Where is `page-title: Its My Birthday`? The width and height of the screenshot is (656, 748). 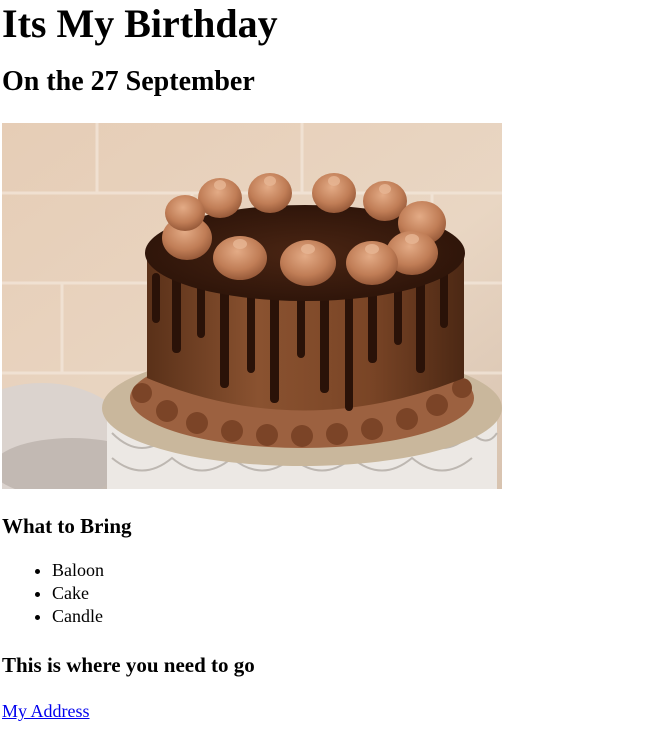
page-title: Its My Birthday is located at coordinates (140, 23).